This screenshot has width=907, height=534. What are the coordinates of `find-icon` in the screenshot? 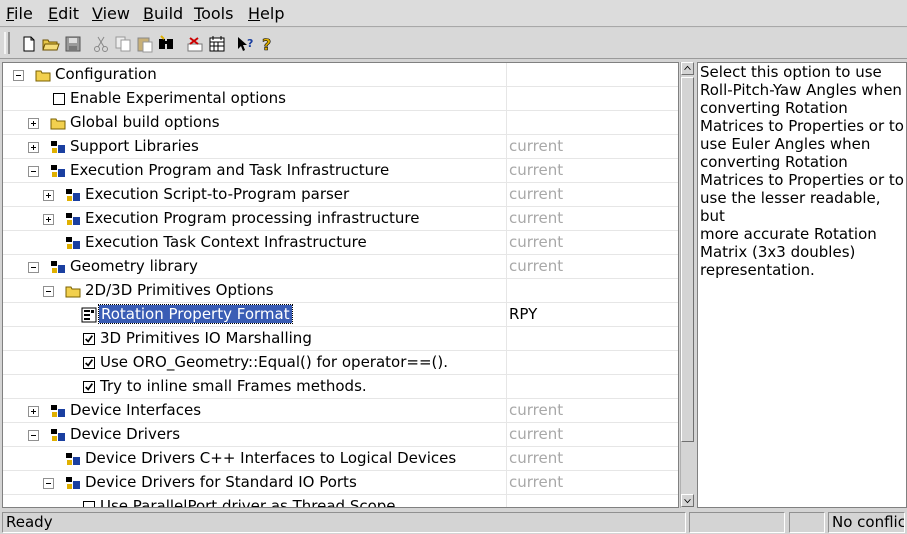 It's located at (167, 44).